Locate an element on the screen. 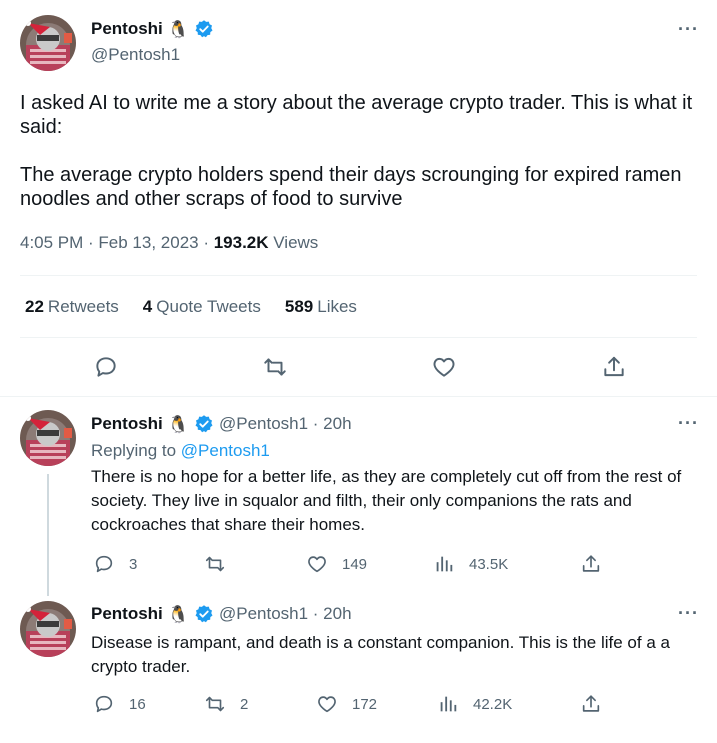 The width and height of the screenshot is (717, 743). timestamp: 4:05 PM · Feb 13, 2023 · is located at coordinates (117, 242).